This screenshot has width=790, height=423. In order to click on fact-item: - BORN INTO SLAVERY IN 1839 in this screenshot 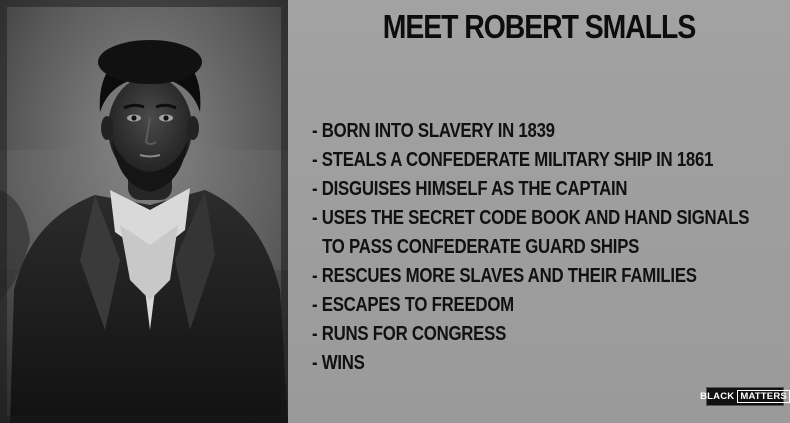, I will do `click(433, 131)`.